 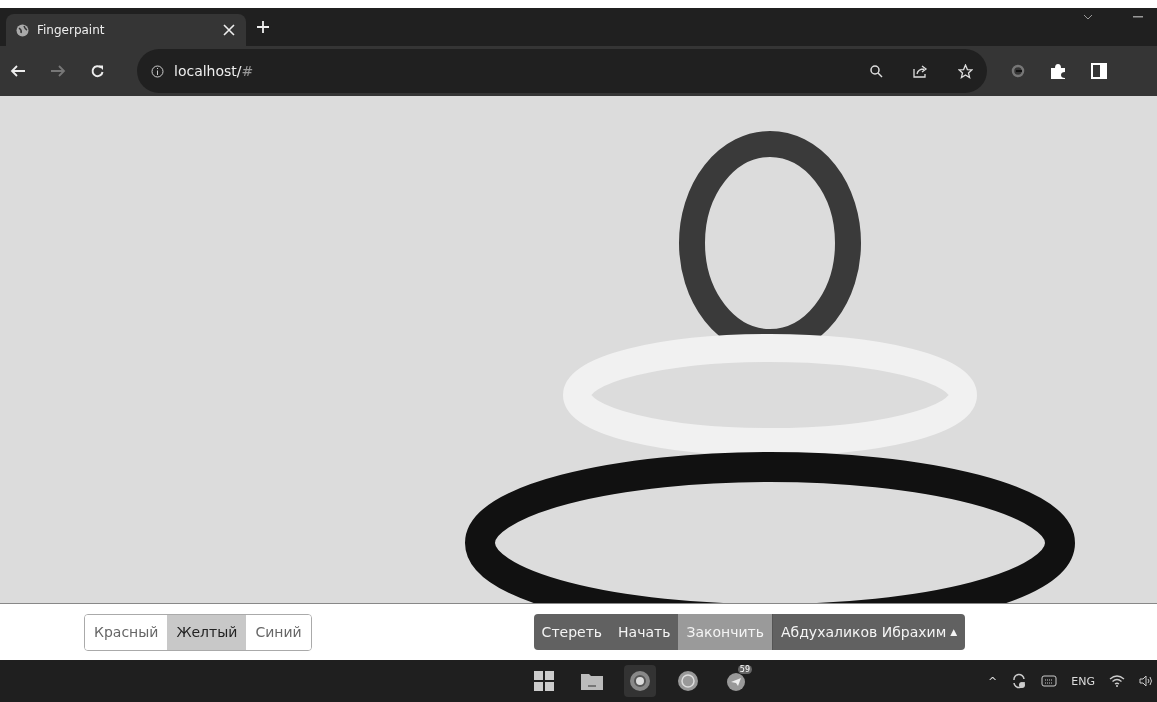 What do you see at coordinates (263, 27) in the screenshot?
I see `new-tab-icon` at bounding box center [263, 27].